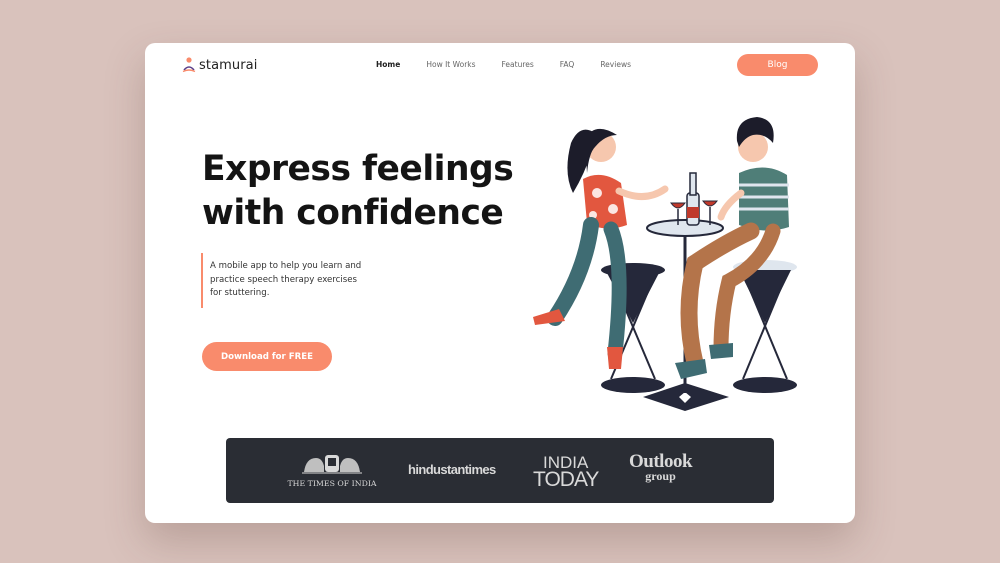 The width and height of the screenshot is (1000, 563). I want to click on outlook-line-1: Outlook, so click(661, 461).